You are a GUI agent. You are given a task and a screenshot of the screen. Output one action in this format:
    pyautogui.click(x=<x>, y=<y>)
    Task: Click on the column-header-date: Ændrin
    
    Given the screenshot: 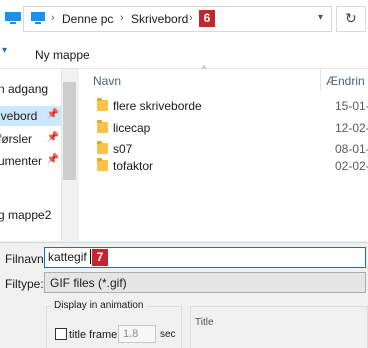 What is the action you would take?
    pyautogui.click(x=345, y=85)
    